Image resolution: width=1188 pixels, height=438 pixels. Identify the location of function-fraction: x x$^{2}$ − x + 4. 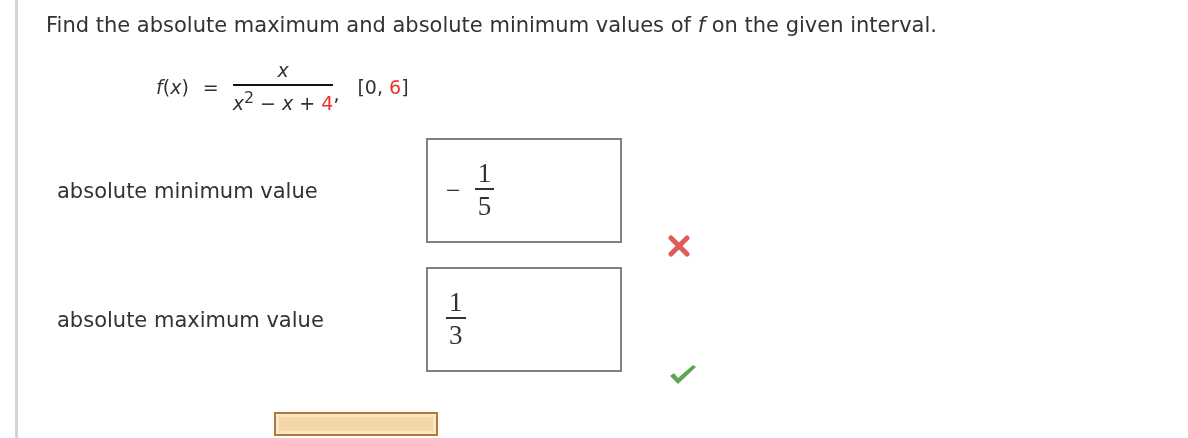
(283, 87).